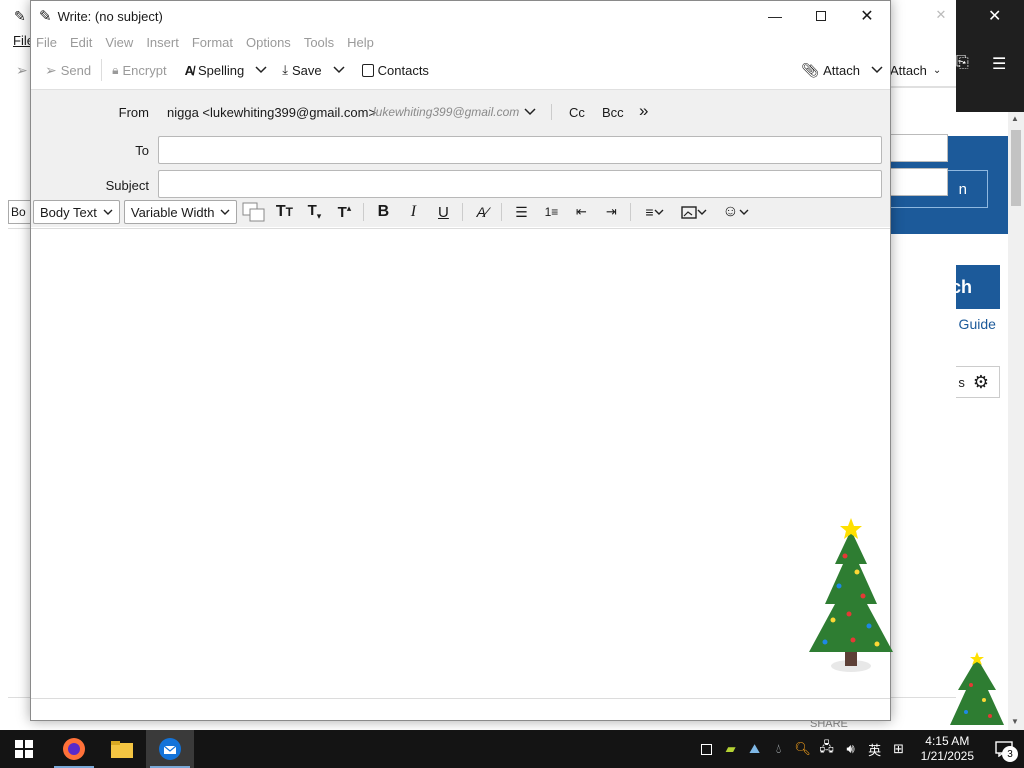 This screenshot has height=768, width=1024. I want to click on underline-button: U, so click(443, 212).